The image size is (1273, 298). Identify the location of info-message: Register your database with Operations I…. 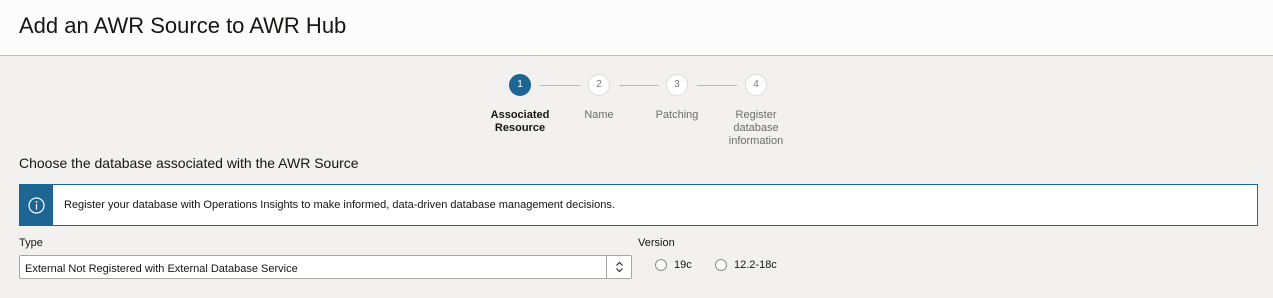
(339, 205).